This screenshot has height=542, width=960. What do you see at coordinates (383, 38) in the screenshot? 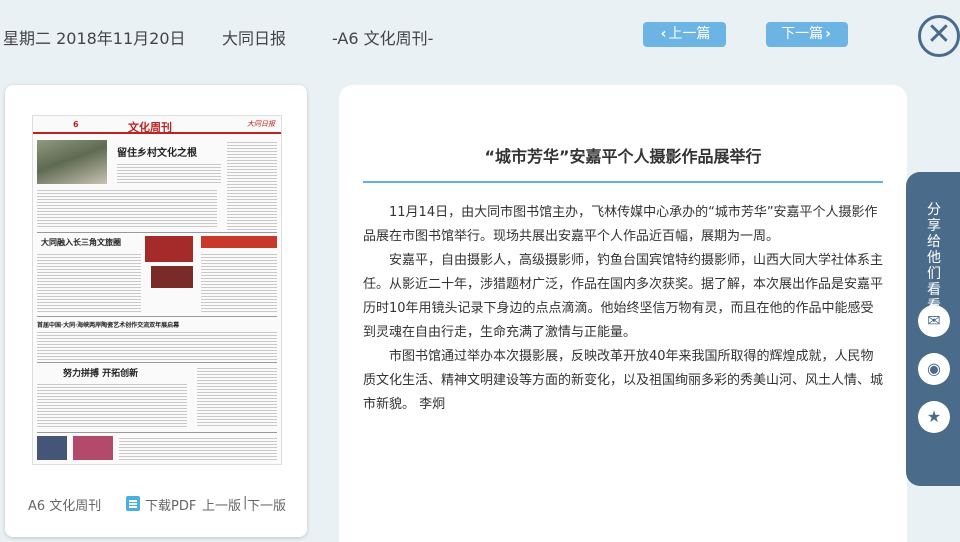
I see `page-label: -A6 文化周刊-` at bounding box center [383, 38].